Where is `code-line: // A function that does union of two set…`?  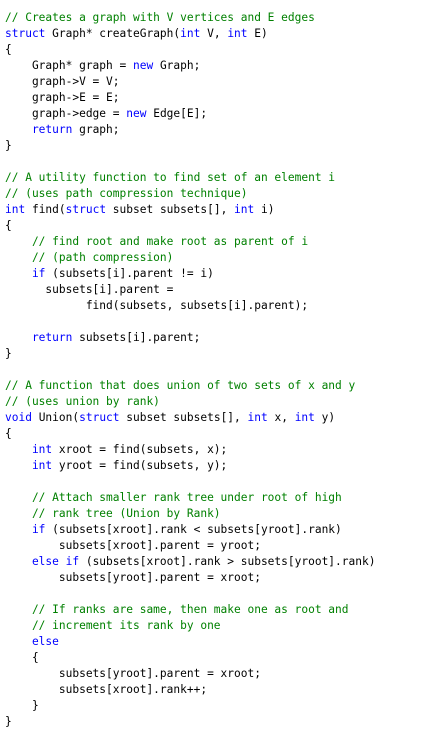
code-line: // A function that does union of two set… is located at coordinates (219, 386).